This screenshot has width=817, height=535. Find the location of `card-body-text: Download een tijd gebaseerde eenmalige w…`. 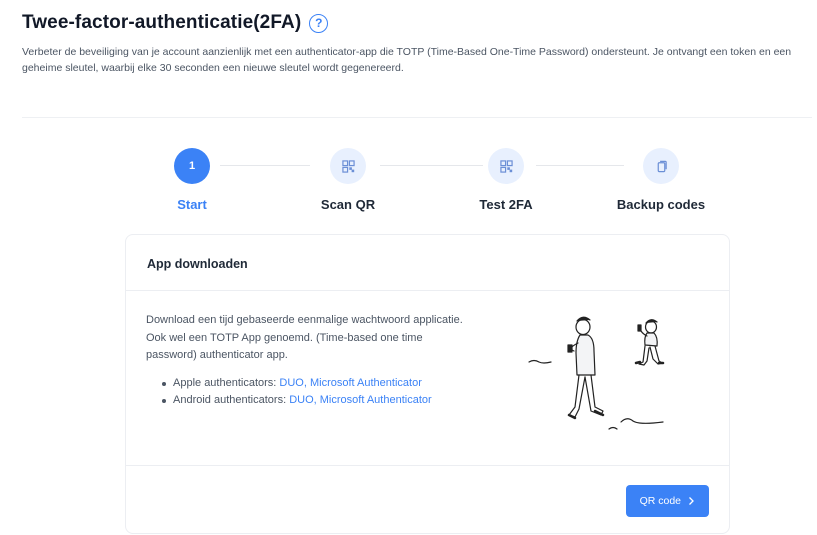

card-body-text: Download een tijd gebaseerde eenmalige w… is located at coordinates (304, 337).